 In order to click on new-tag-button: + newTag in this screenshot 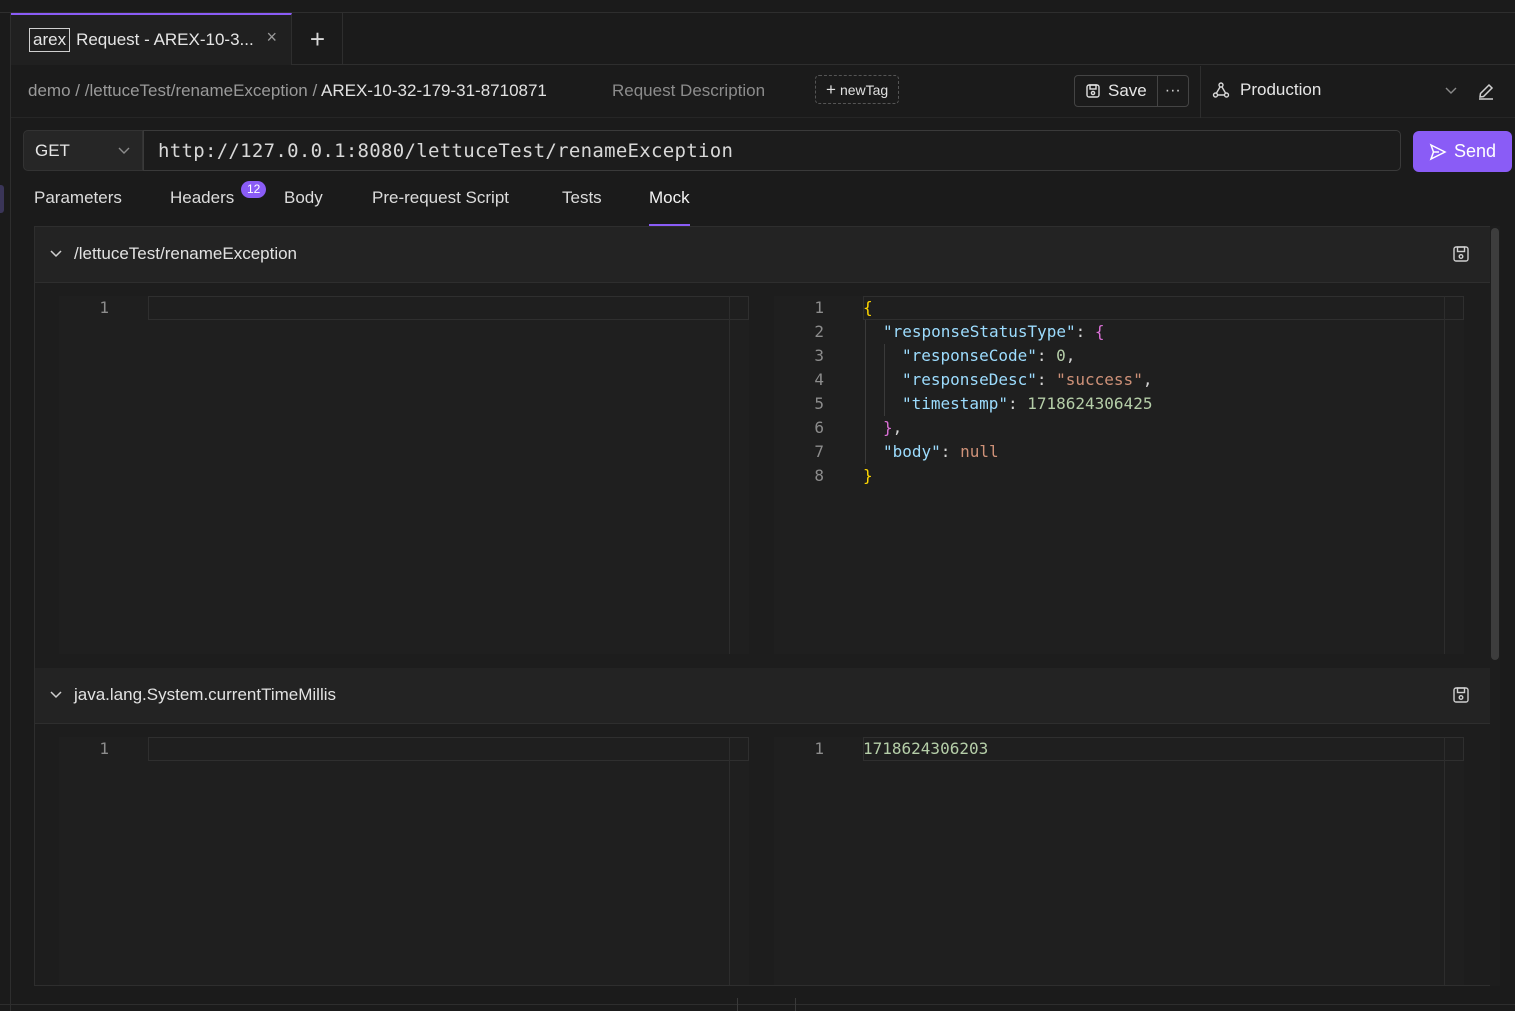, I will do `click(857, 89)`.